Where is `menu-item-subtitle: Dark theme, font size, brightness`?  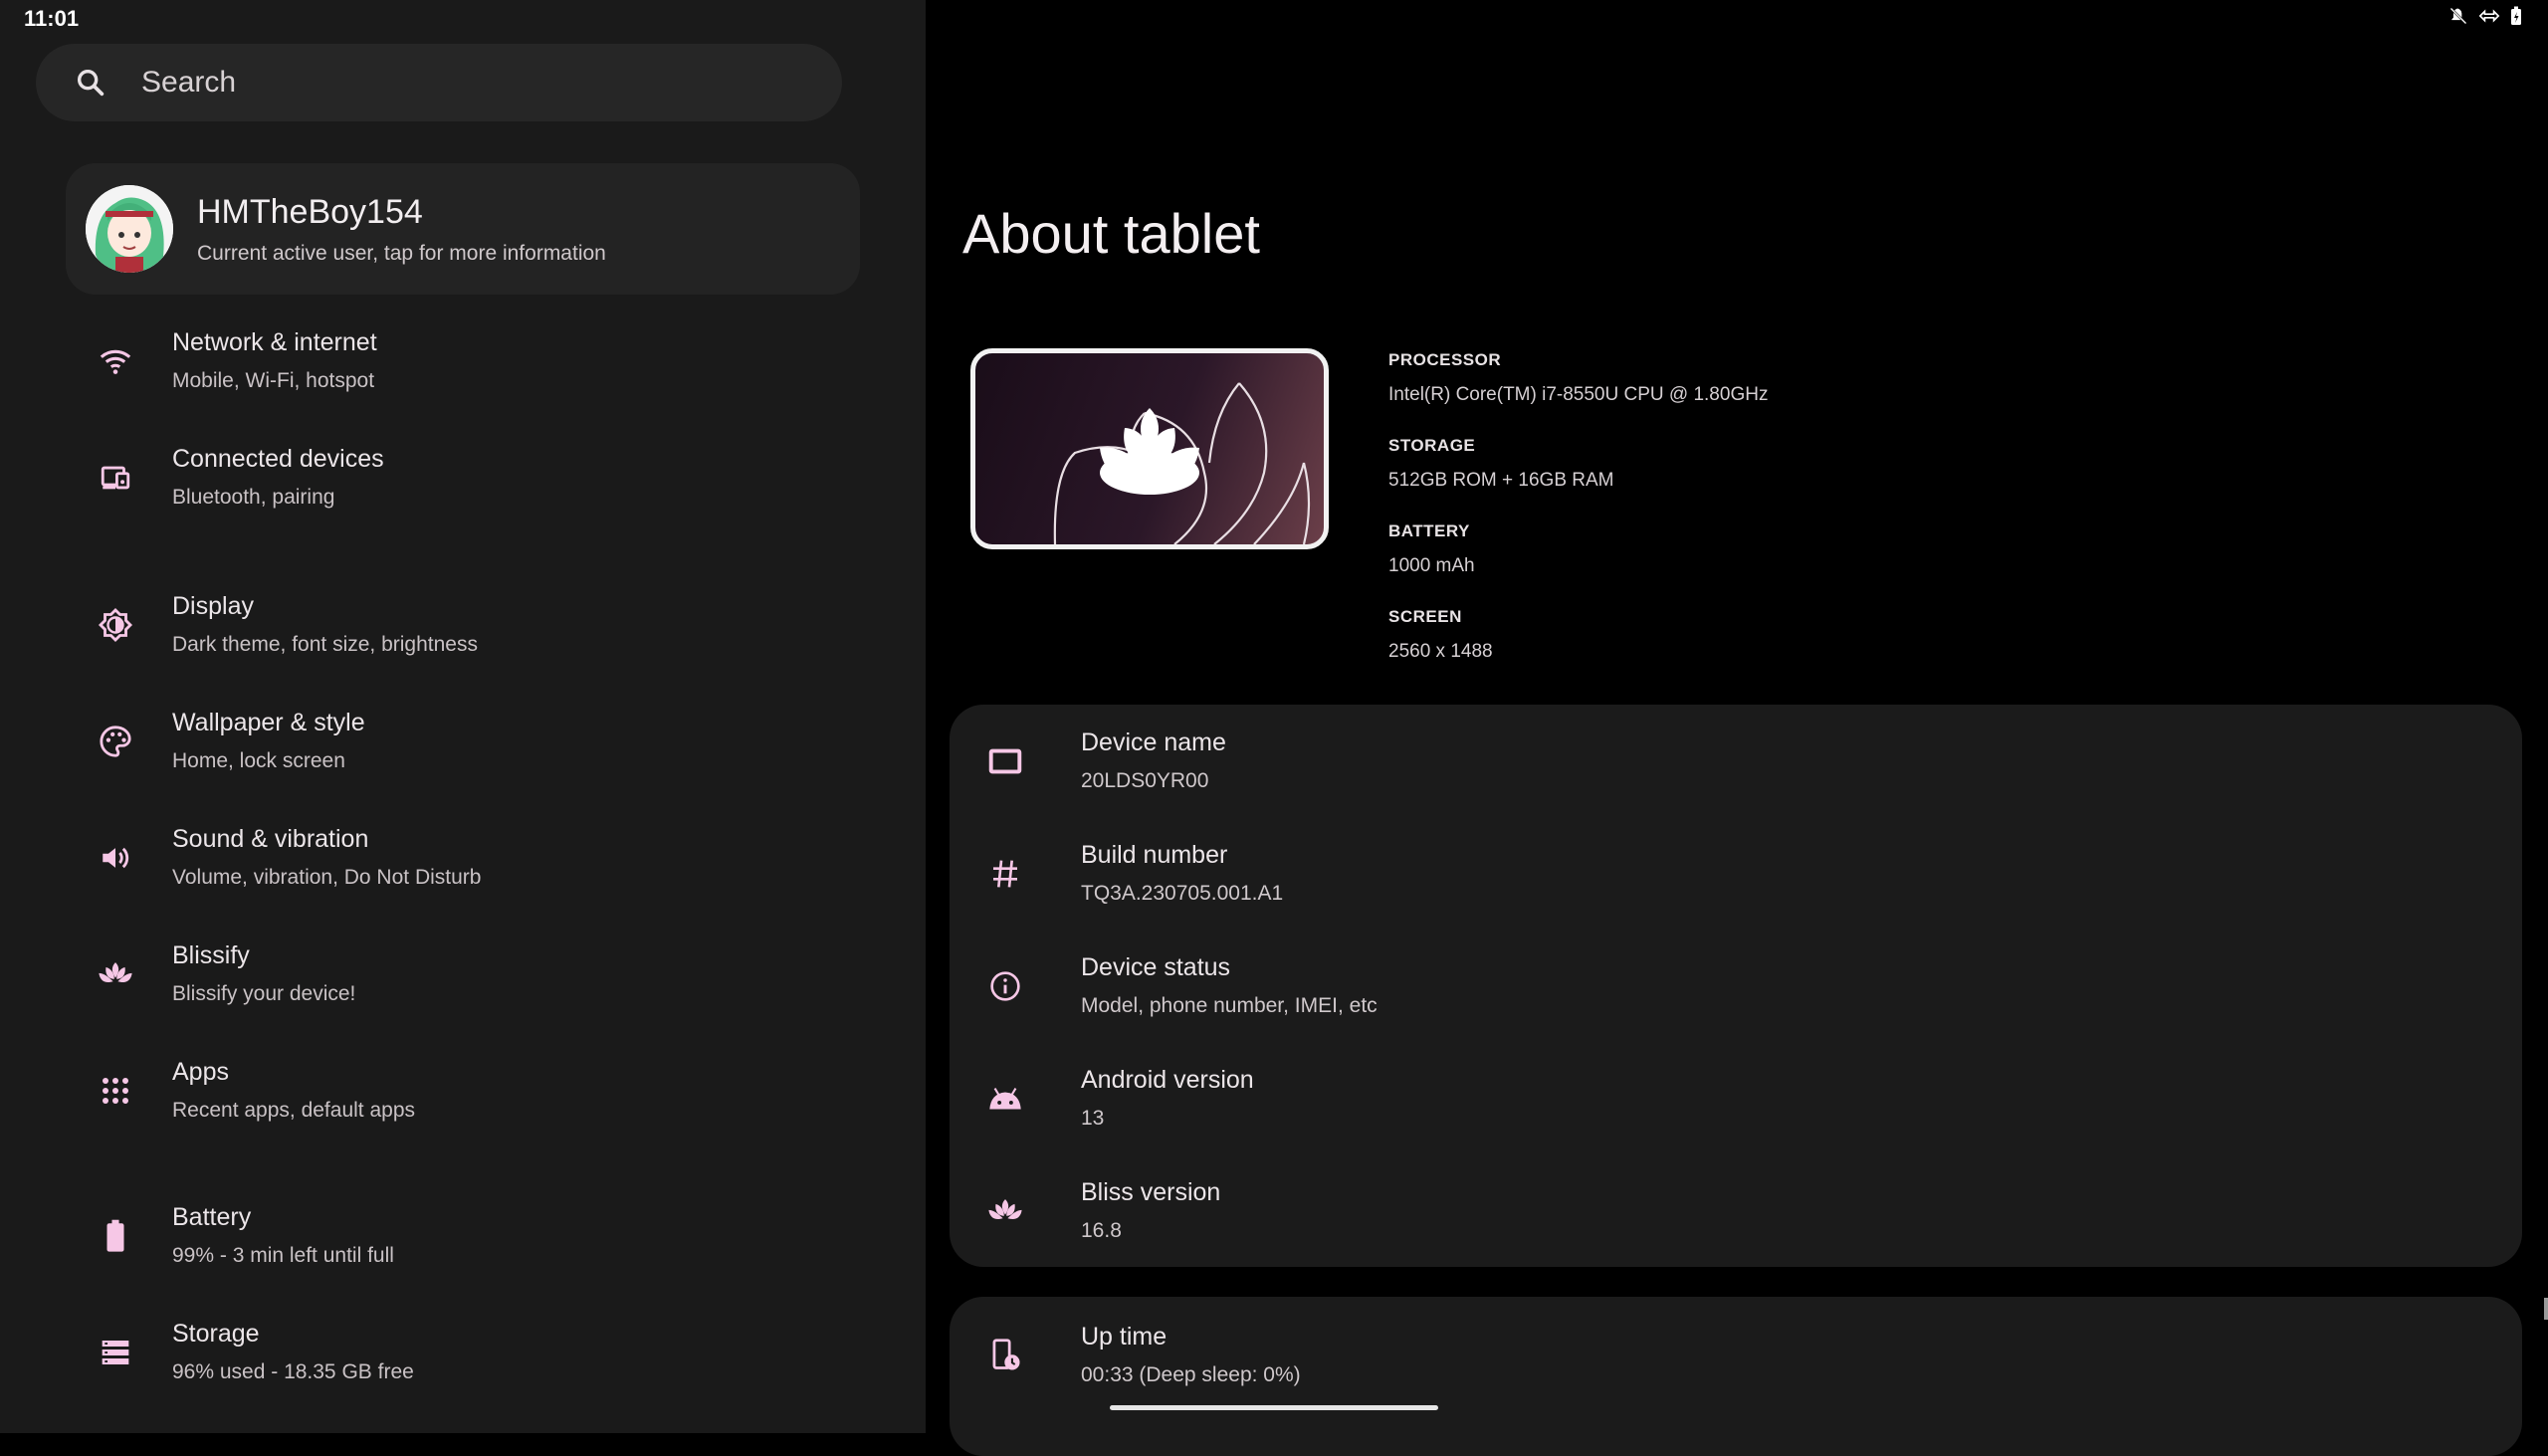
menu-item-subtitle: Dark theme, font size, brightness is located at coordinates (325, 644).